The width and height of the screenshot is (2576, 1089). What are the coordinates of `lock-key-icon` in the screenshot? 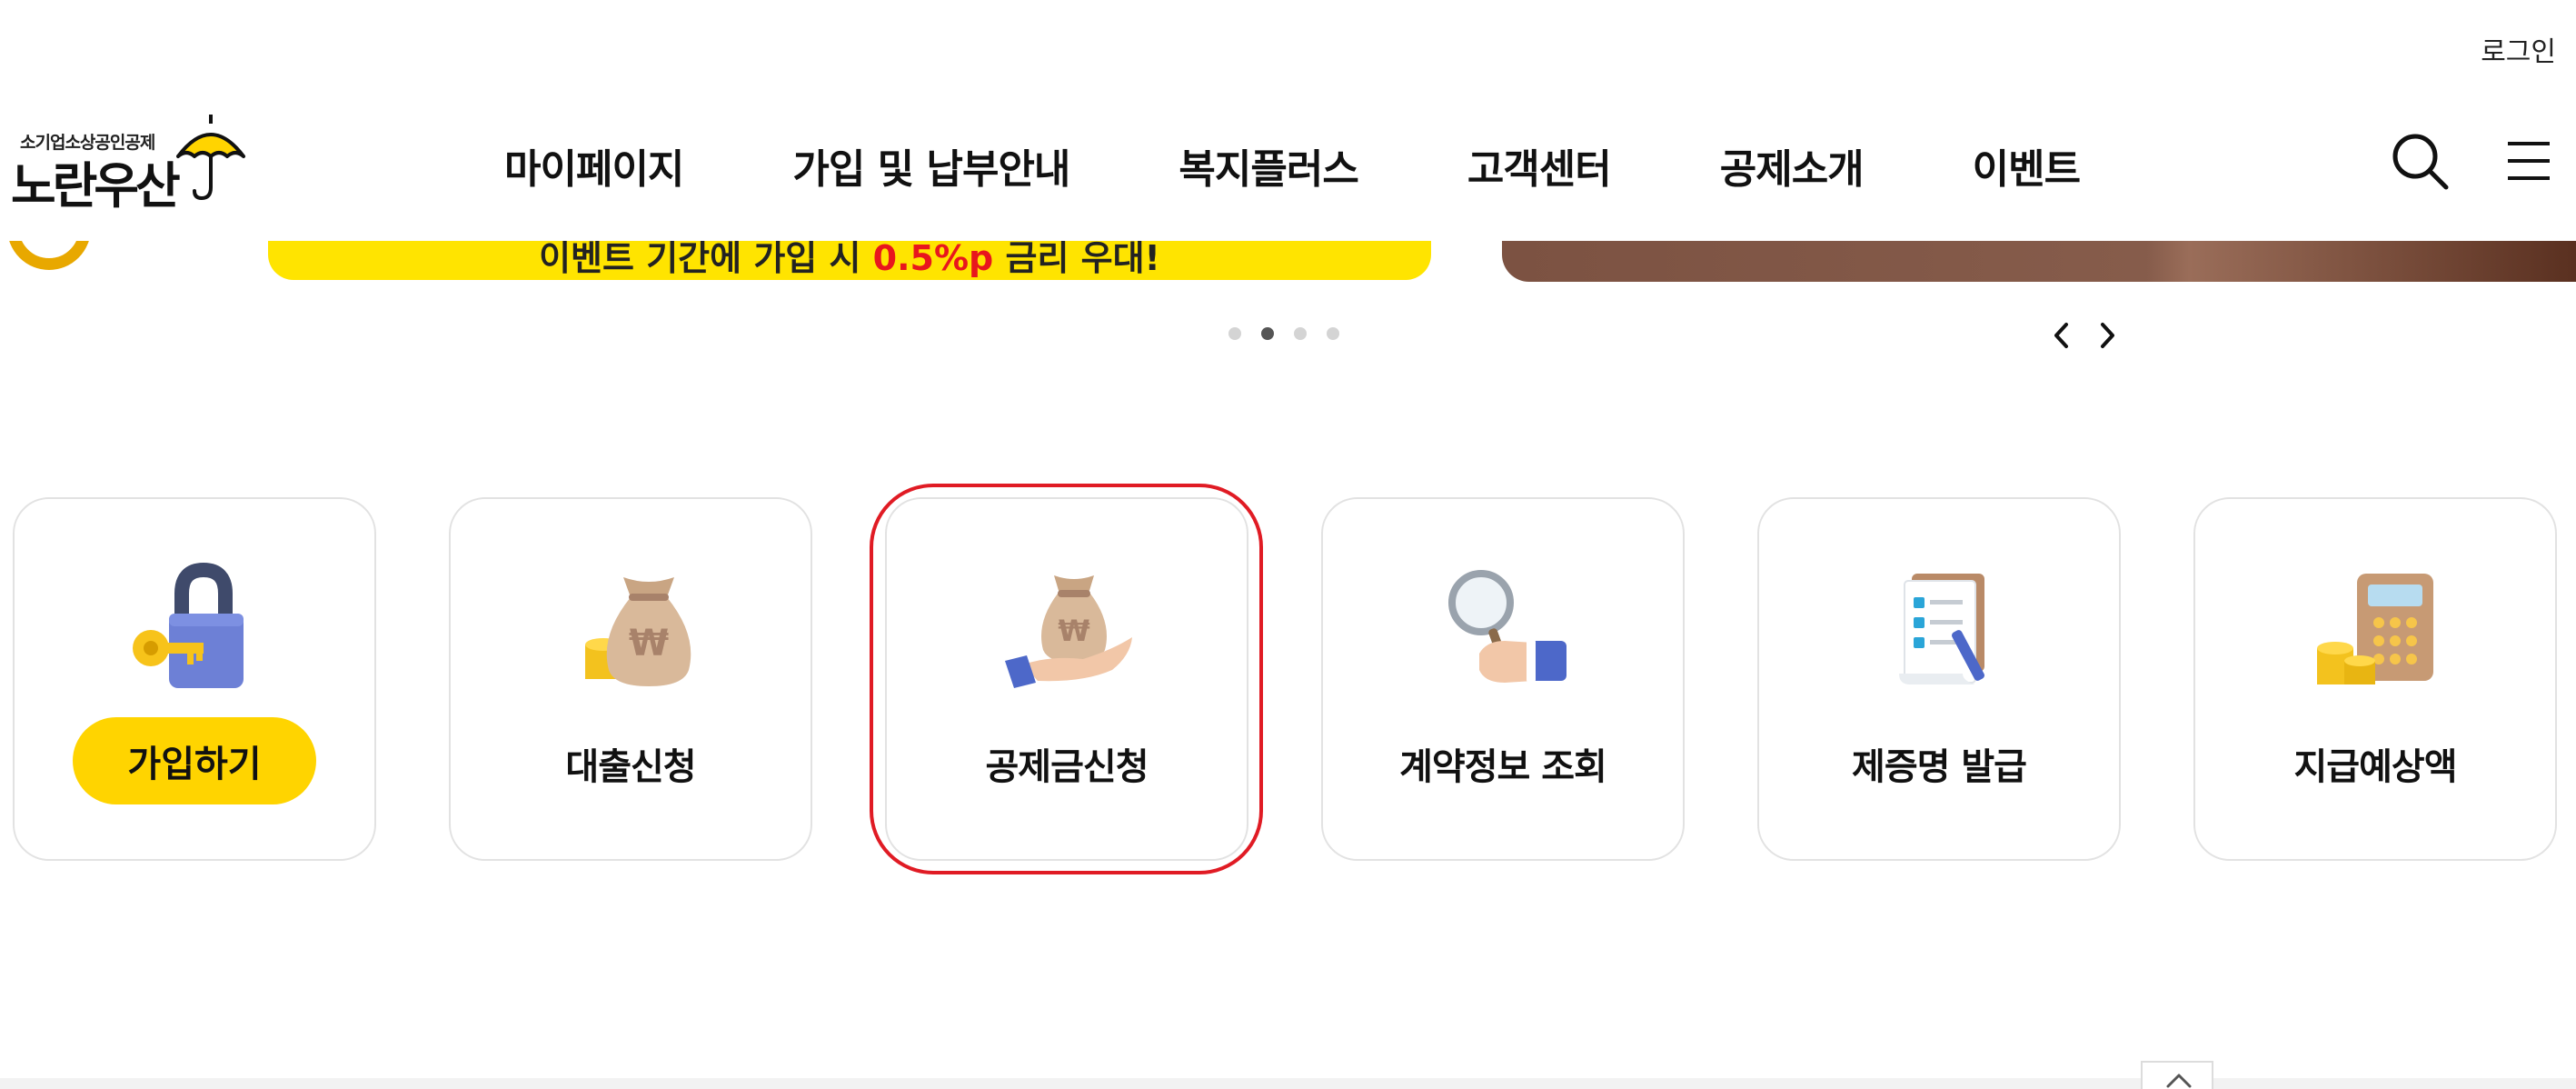 It's located at (189, 625).